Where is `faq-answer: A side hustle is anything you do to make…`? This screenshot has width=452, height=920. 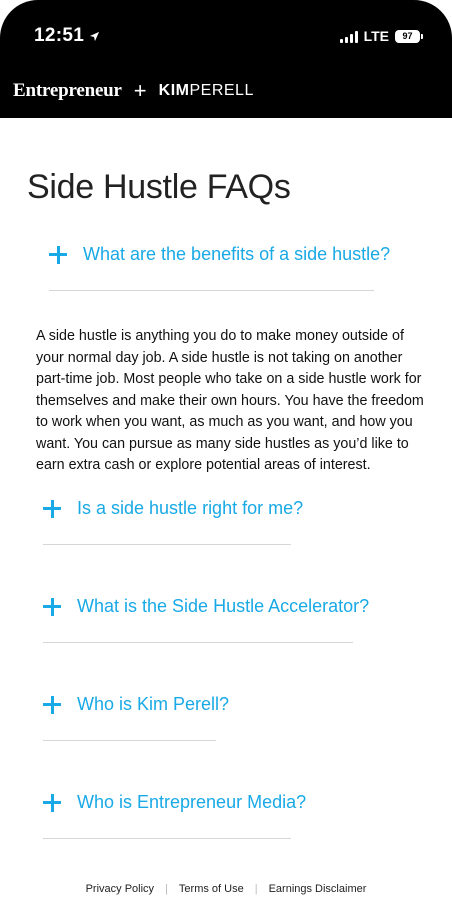
faq-answer: A side hustle is anything you do to make… is located at coordinates (230, 400).